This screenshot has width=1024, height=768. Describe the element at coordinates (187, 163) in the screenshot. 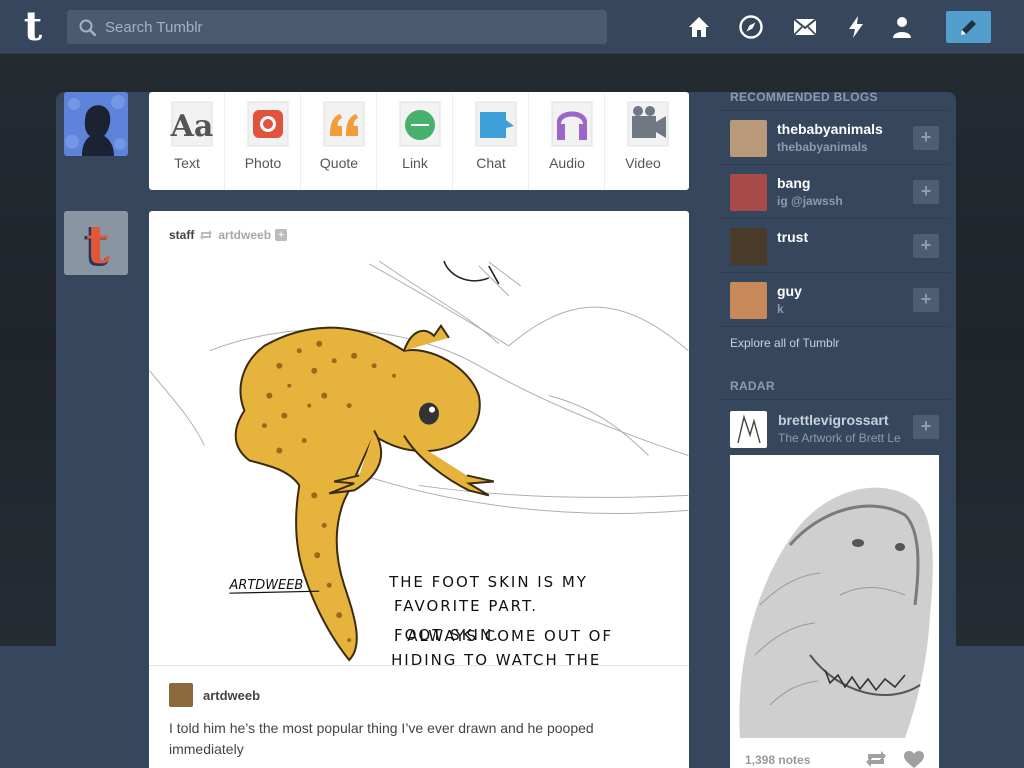

I see `post-type-label: Text` at that location.